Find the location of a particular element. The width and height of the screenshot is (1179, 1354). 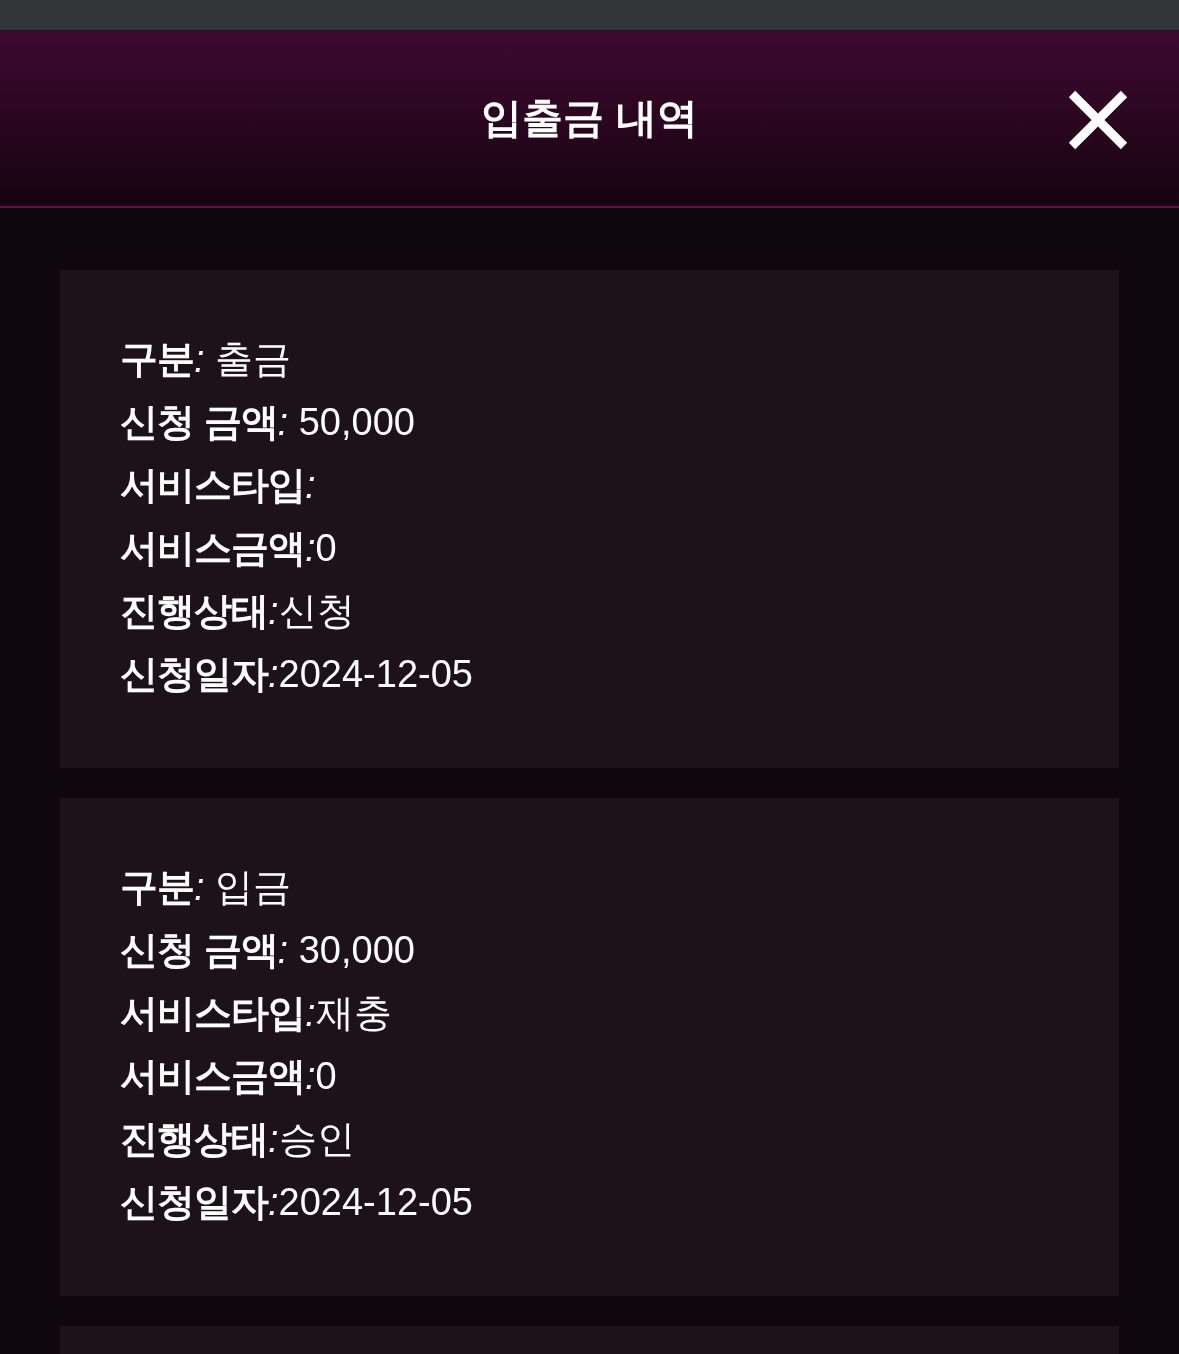

close-button is located at coordinates (1098, 120).